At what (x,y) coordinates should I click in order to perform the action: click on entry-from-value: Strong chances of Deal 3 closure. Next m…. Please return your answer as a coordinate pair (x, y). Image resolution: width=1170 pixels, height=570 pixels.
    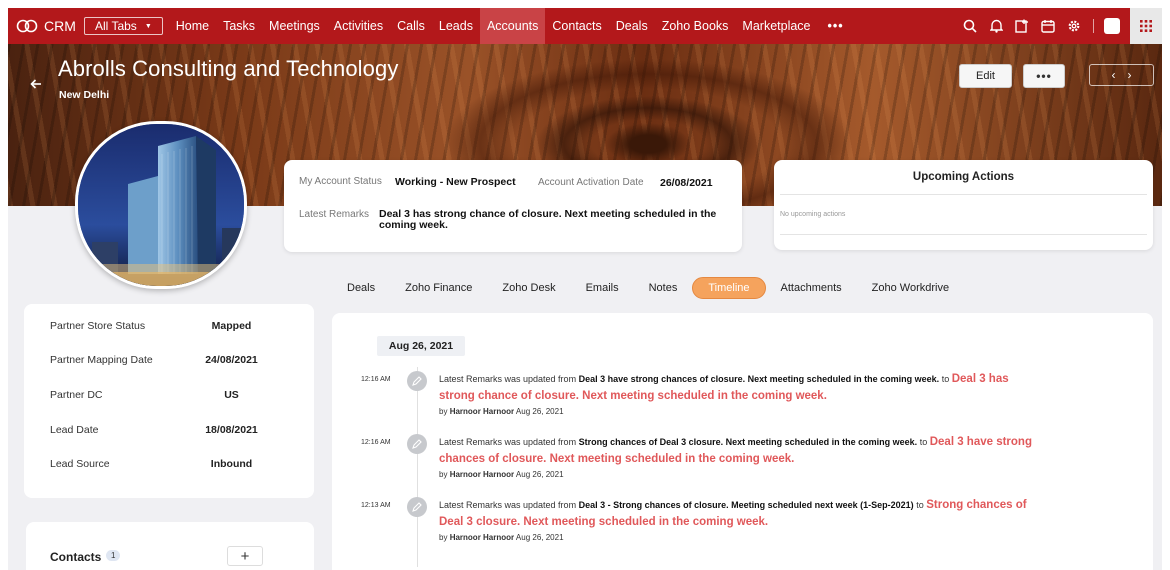
    Looking at the image, I should click on (748, 442).